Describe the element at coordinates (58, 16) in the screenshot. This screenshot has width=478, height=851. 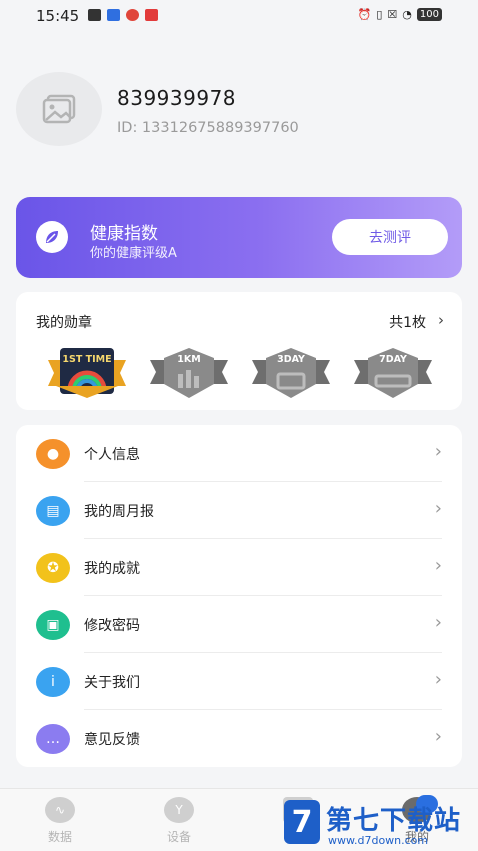
I see `status-time: 15:45` at that location.